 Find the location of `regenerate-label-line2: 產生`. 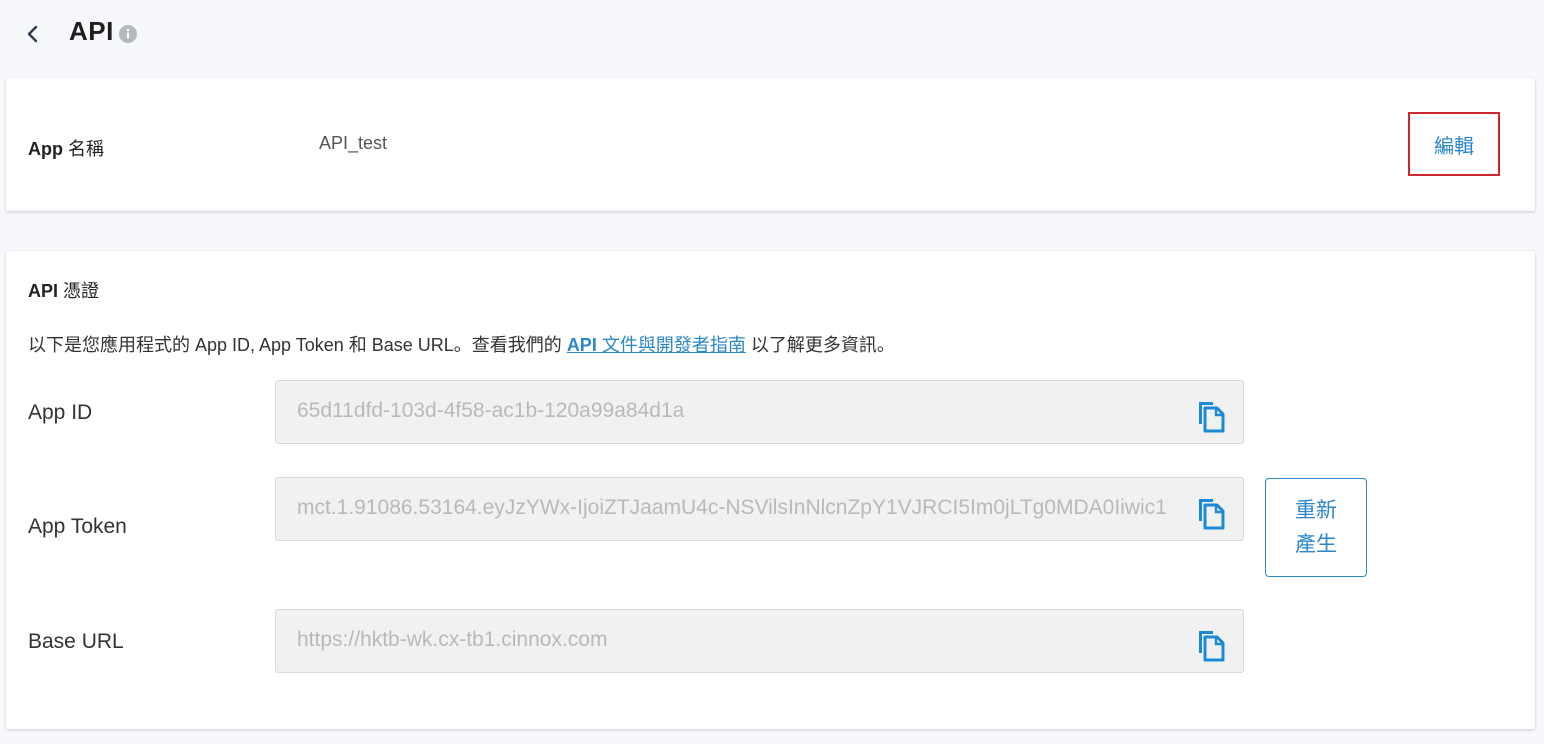

regenerate-label-line2: 產生 is located at coordinates (1316, 544).